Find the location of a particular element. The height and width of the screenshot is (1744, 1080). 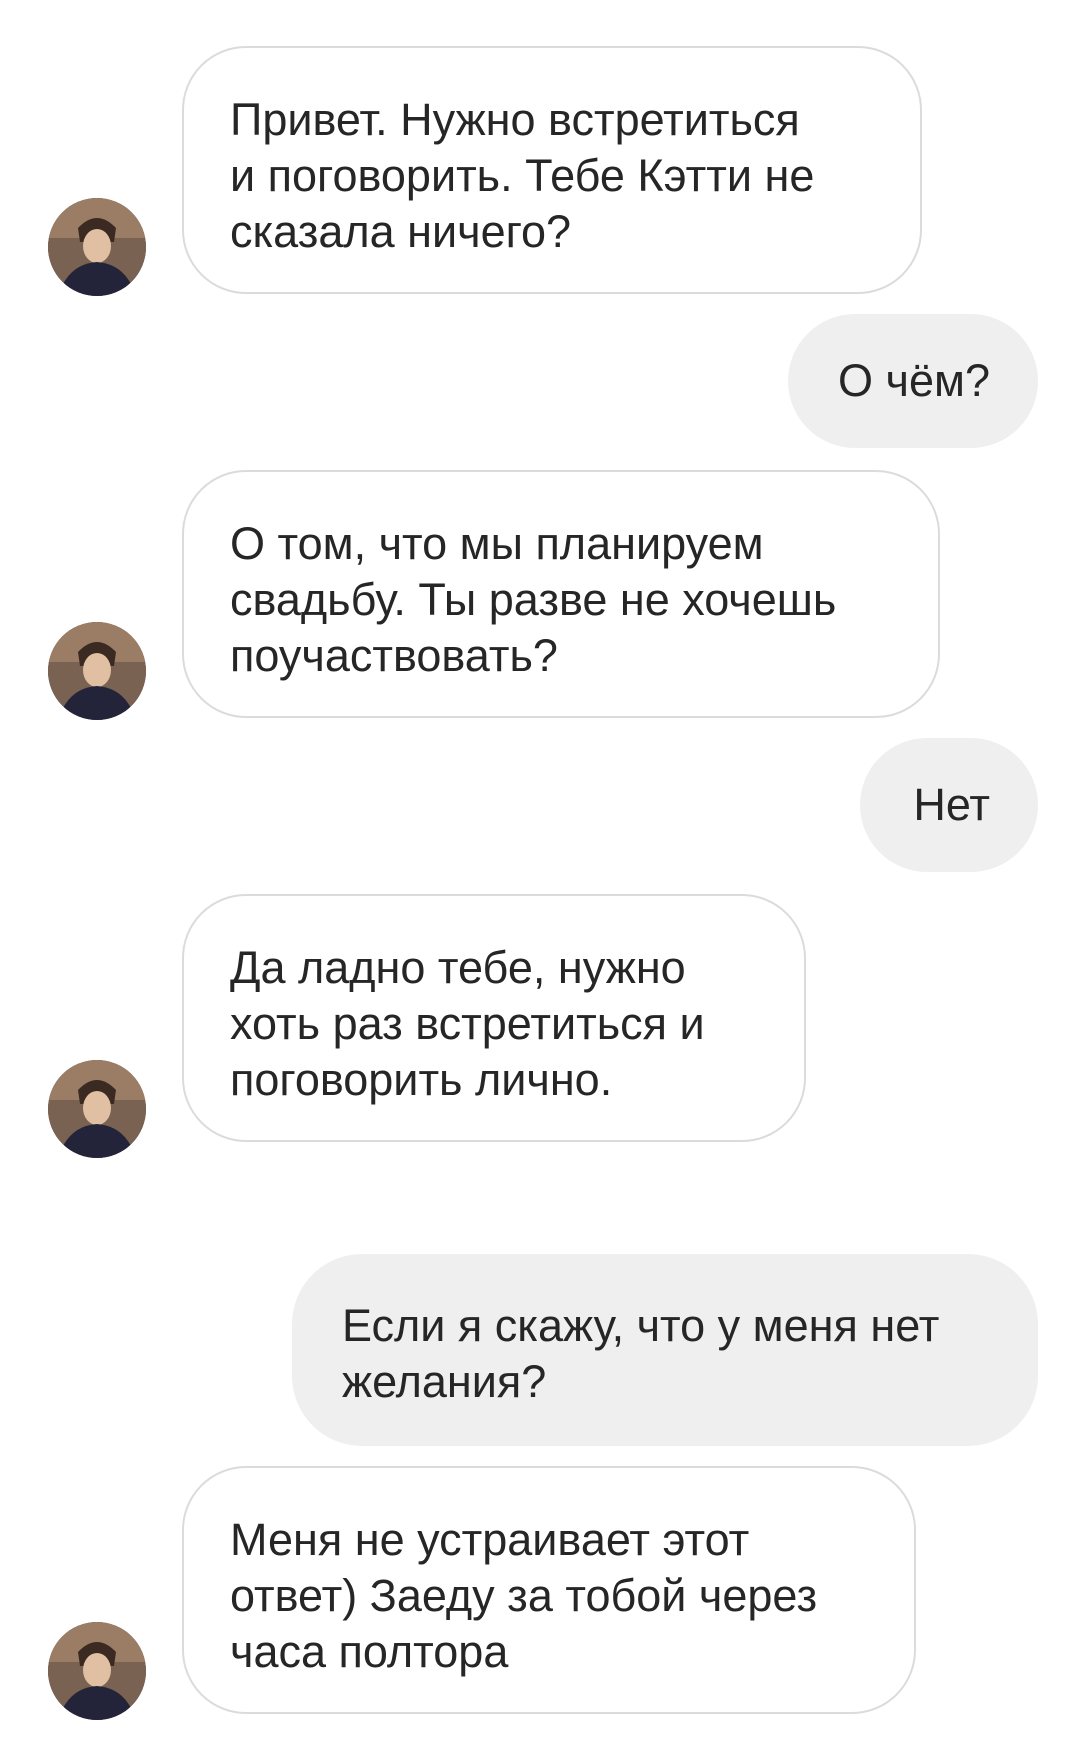

message-text-line: Меня не устраивает этот is located at coordinates (490, 1539).